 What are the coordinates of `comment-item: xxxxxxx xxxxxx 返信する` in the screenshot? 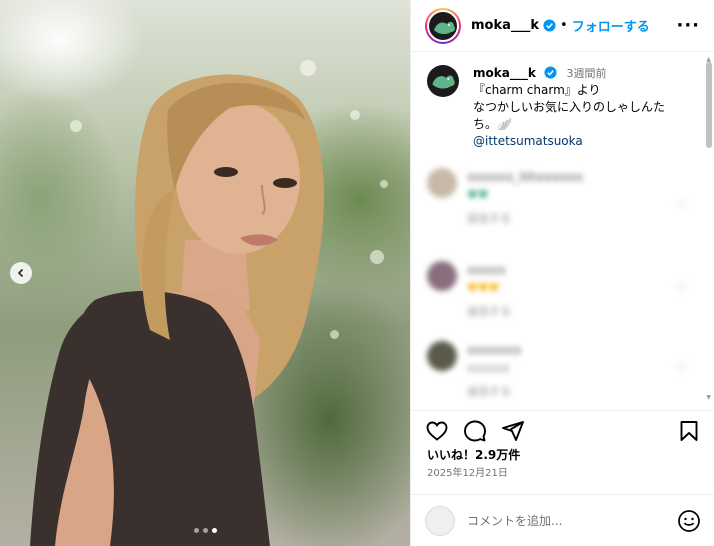 It's located at (562, 371).